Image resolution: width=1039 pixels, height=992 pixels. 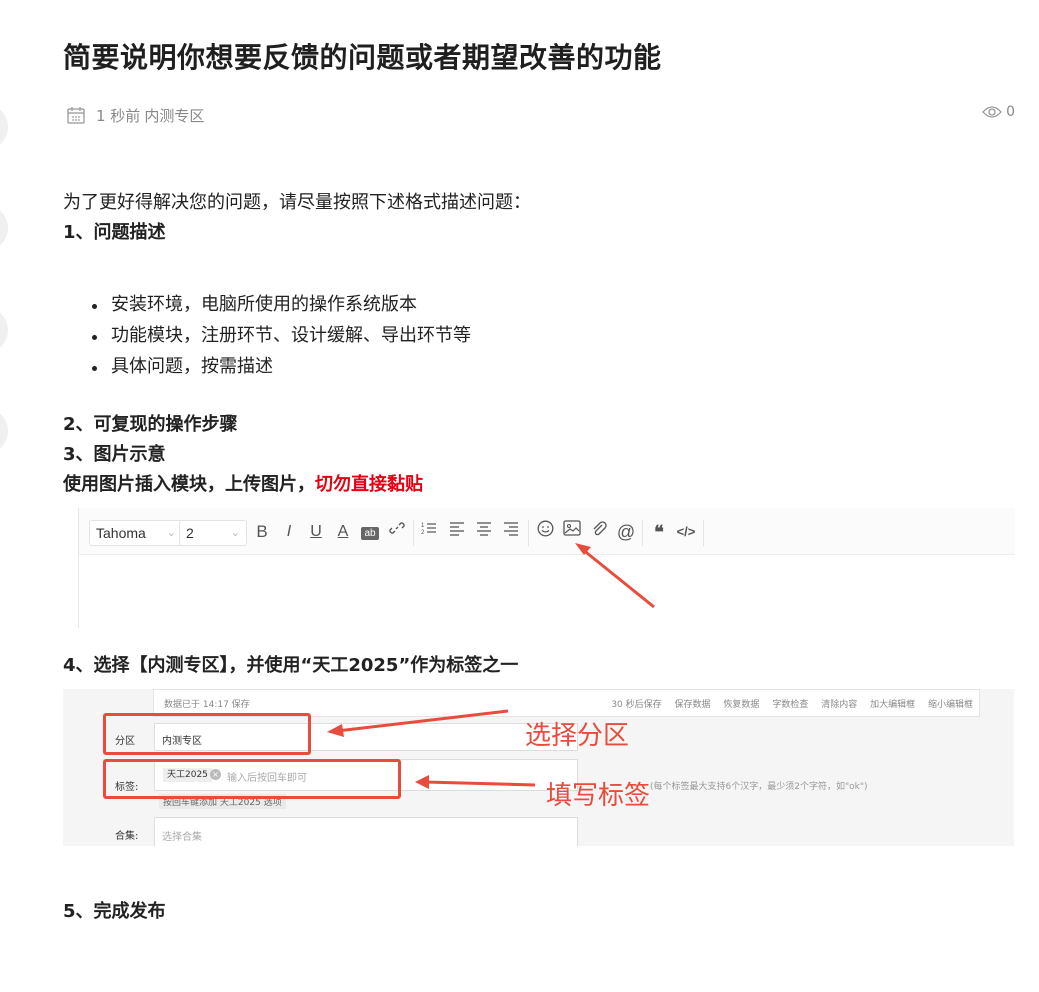 What do you see at coordinates (114, 454) in the screenshot?
I see `step-3: 3、图片示意` at bounding box center [114, 454].